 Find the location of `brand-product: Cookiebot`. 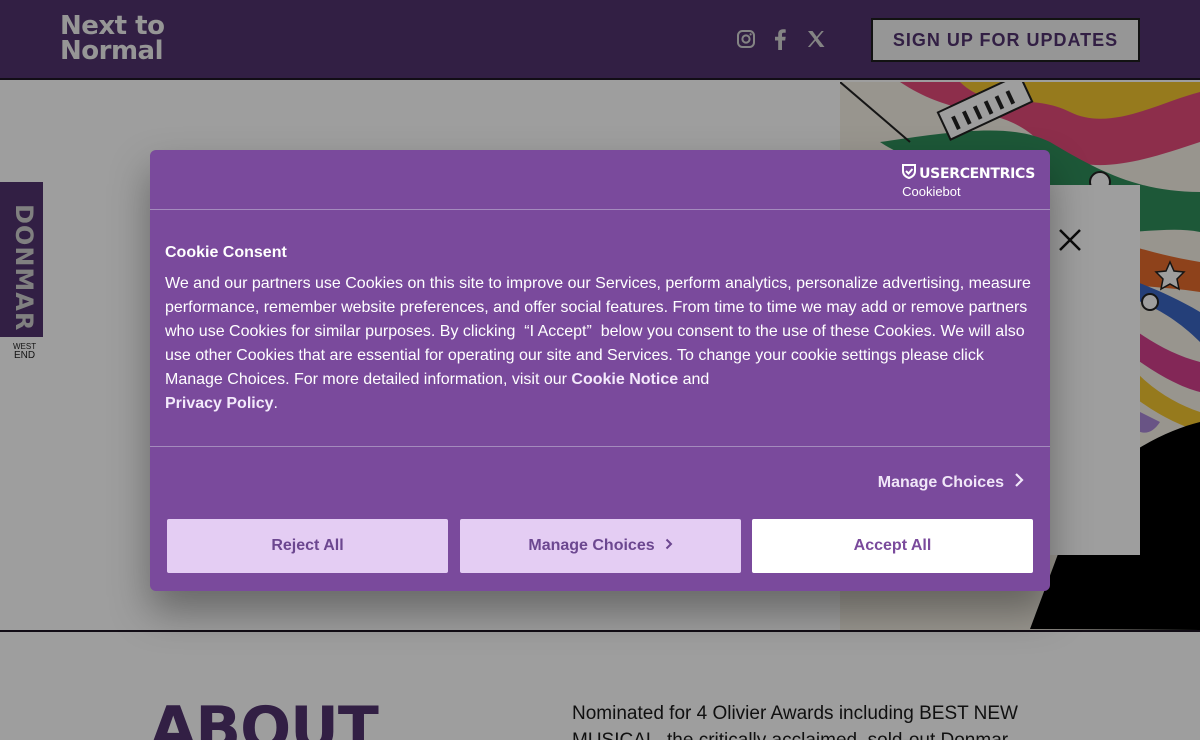

brand-product: Cookiebot is located at coordinates (931, 191).